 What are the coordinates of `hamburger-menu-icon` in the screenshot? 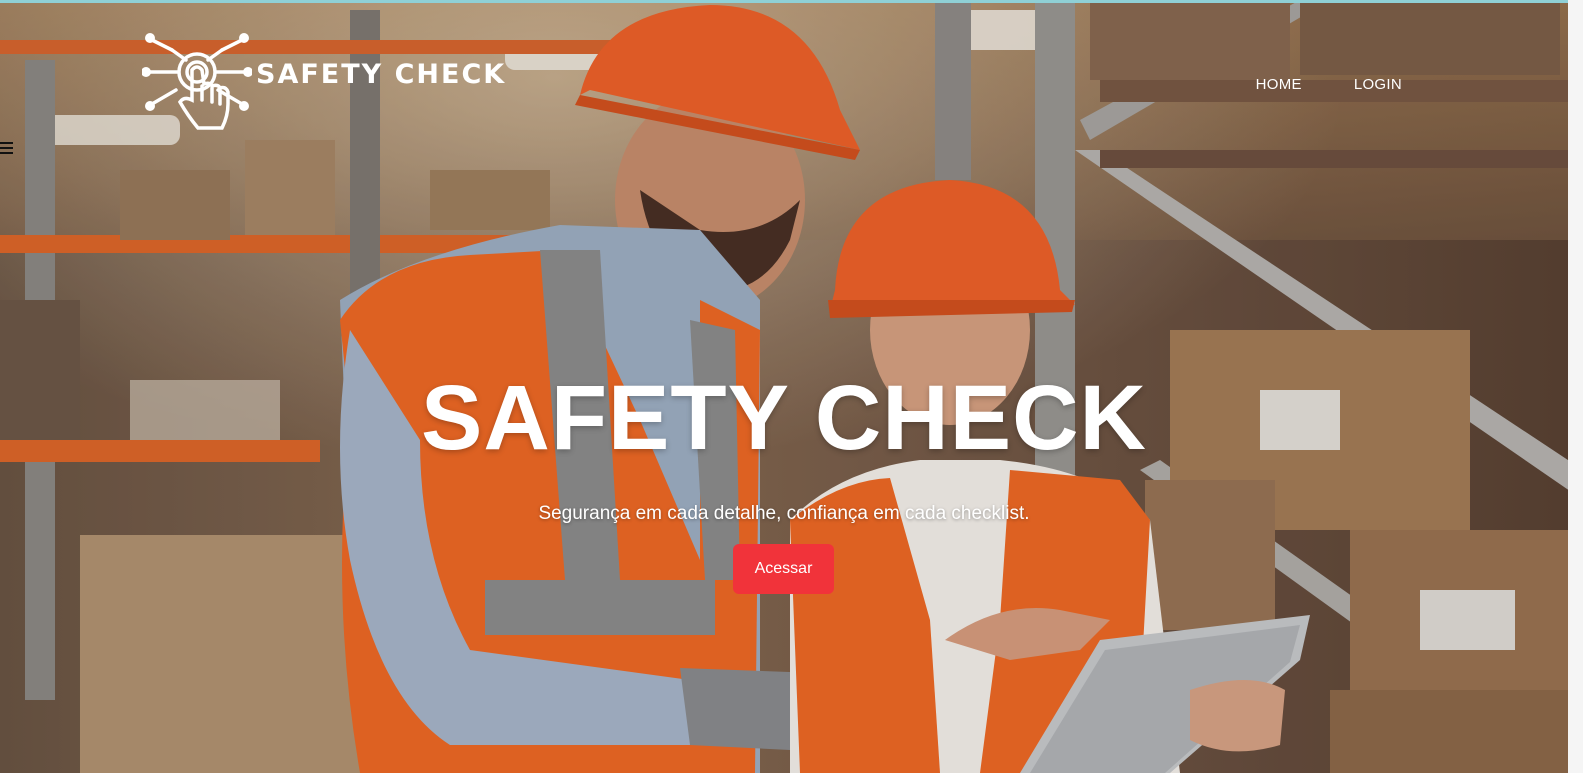 It's located at (7, 148).